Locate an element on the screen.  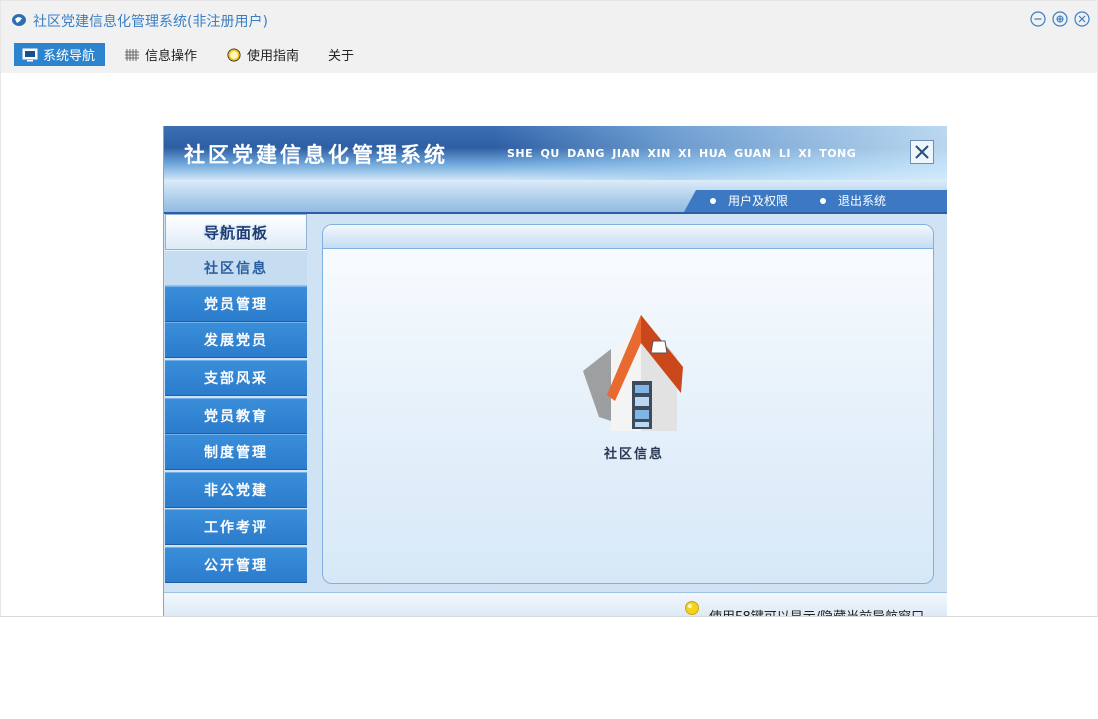
nav-item-disclosure-mgmt: 公开管理 is located at coordinates (236, 565).